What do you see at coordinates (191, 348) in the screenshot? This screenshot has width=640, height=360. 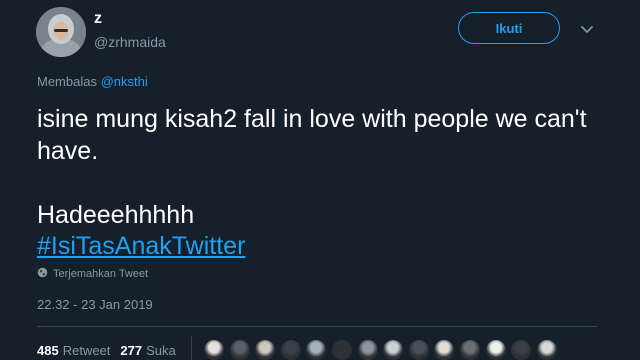 I see `stats-separator` at bounding box center [191, 348].